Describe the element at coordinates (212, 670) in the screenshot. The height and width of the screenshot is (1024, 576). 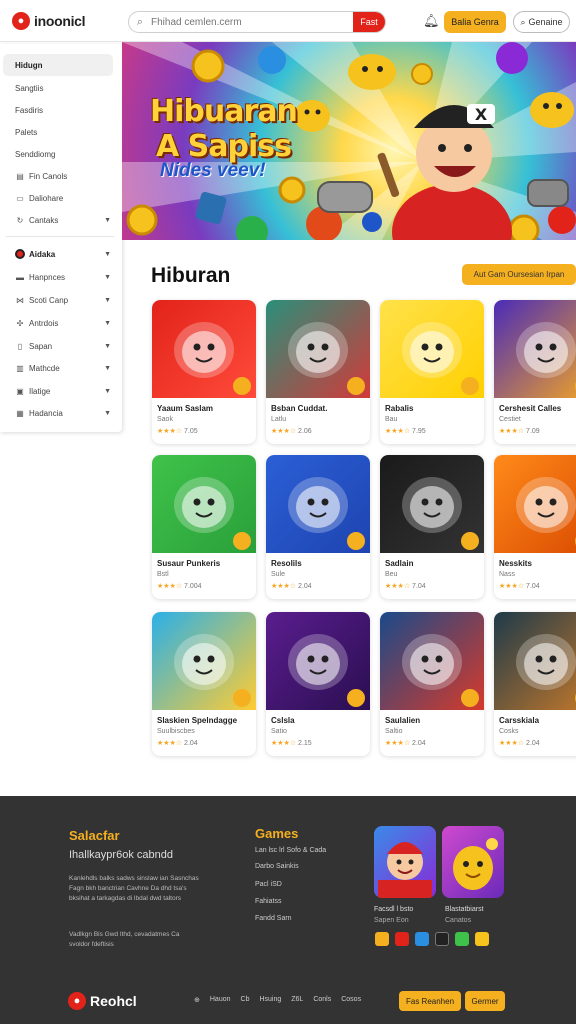
I see `text-art-icon` at that location.